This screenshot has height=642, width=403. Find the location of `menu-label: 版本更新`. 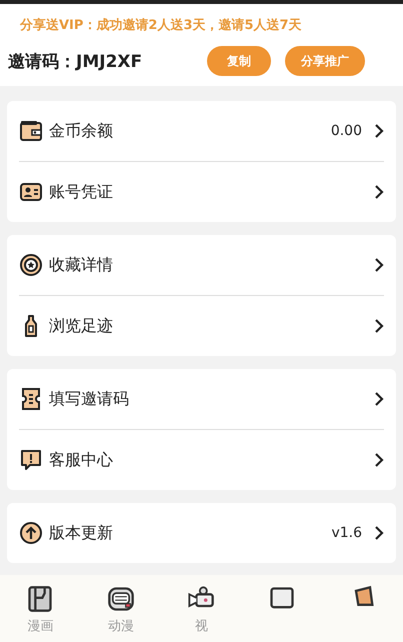

menu-label: 版本更新 is located at coordinates (81, 533).